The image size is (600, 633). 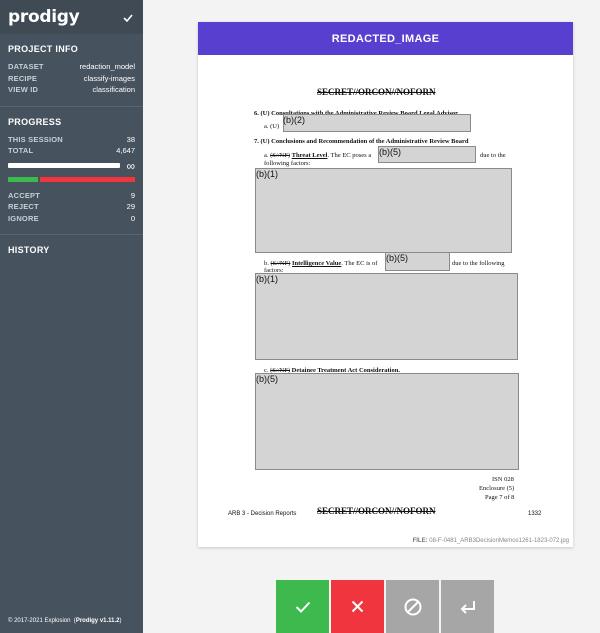 What do you see at coordinates (280, 263) in the screenshot?
I see `item-7b-mark: (S//NF)` at bounding box center [280, 263].